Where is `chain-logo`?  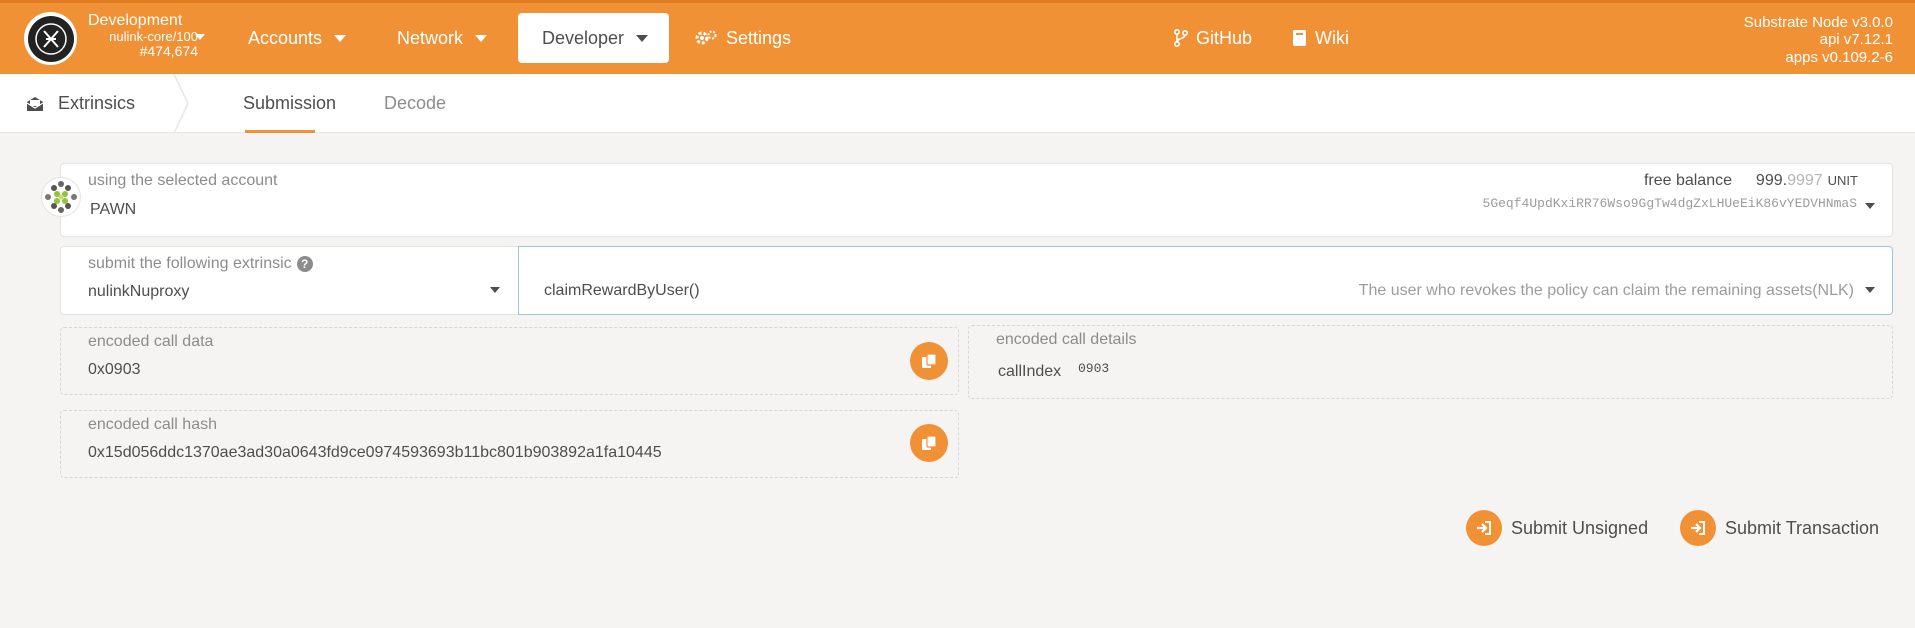 chain-logo is located at coordinates (50, 38).